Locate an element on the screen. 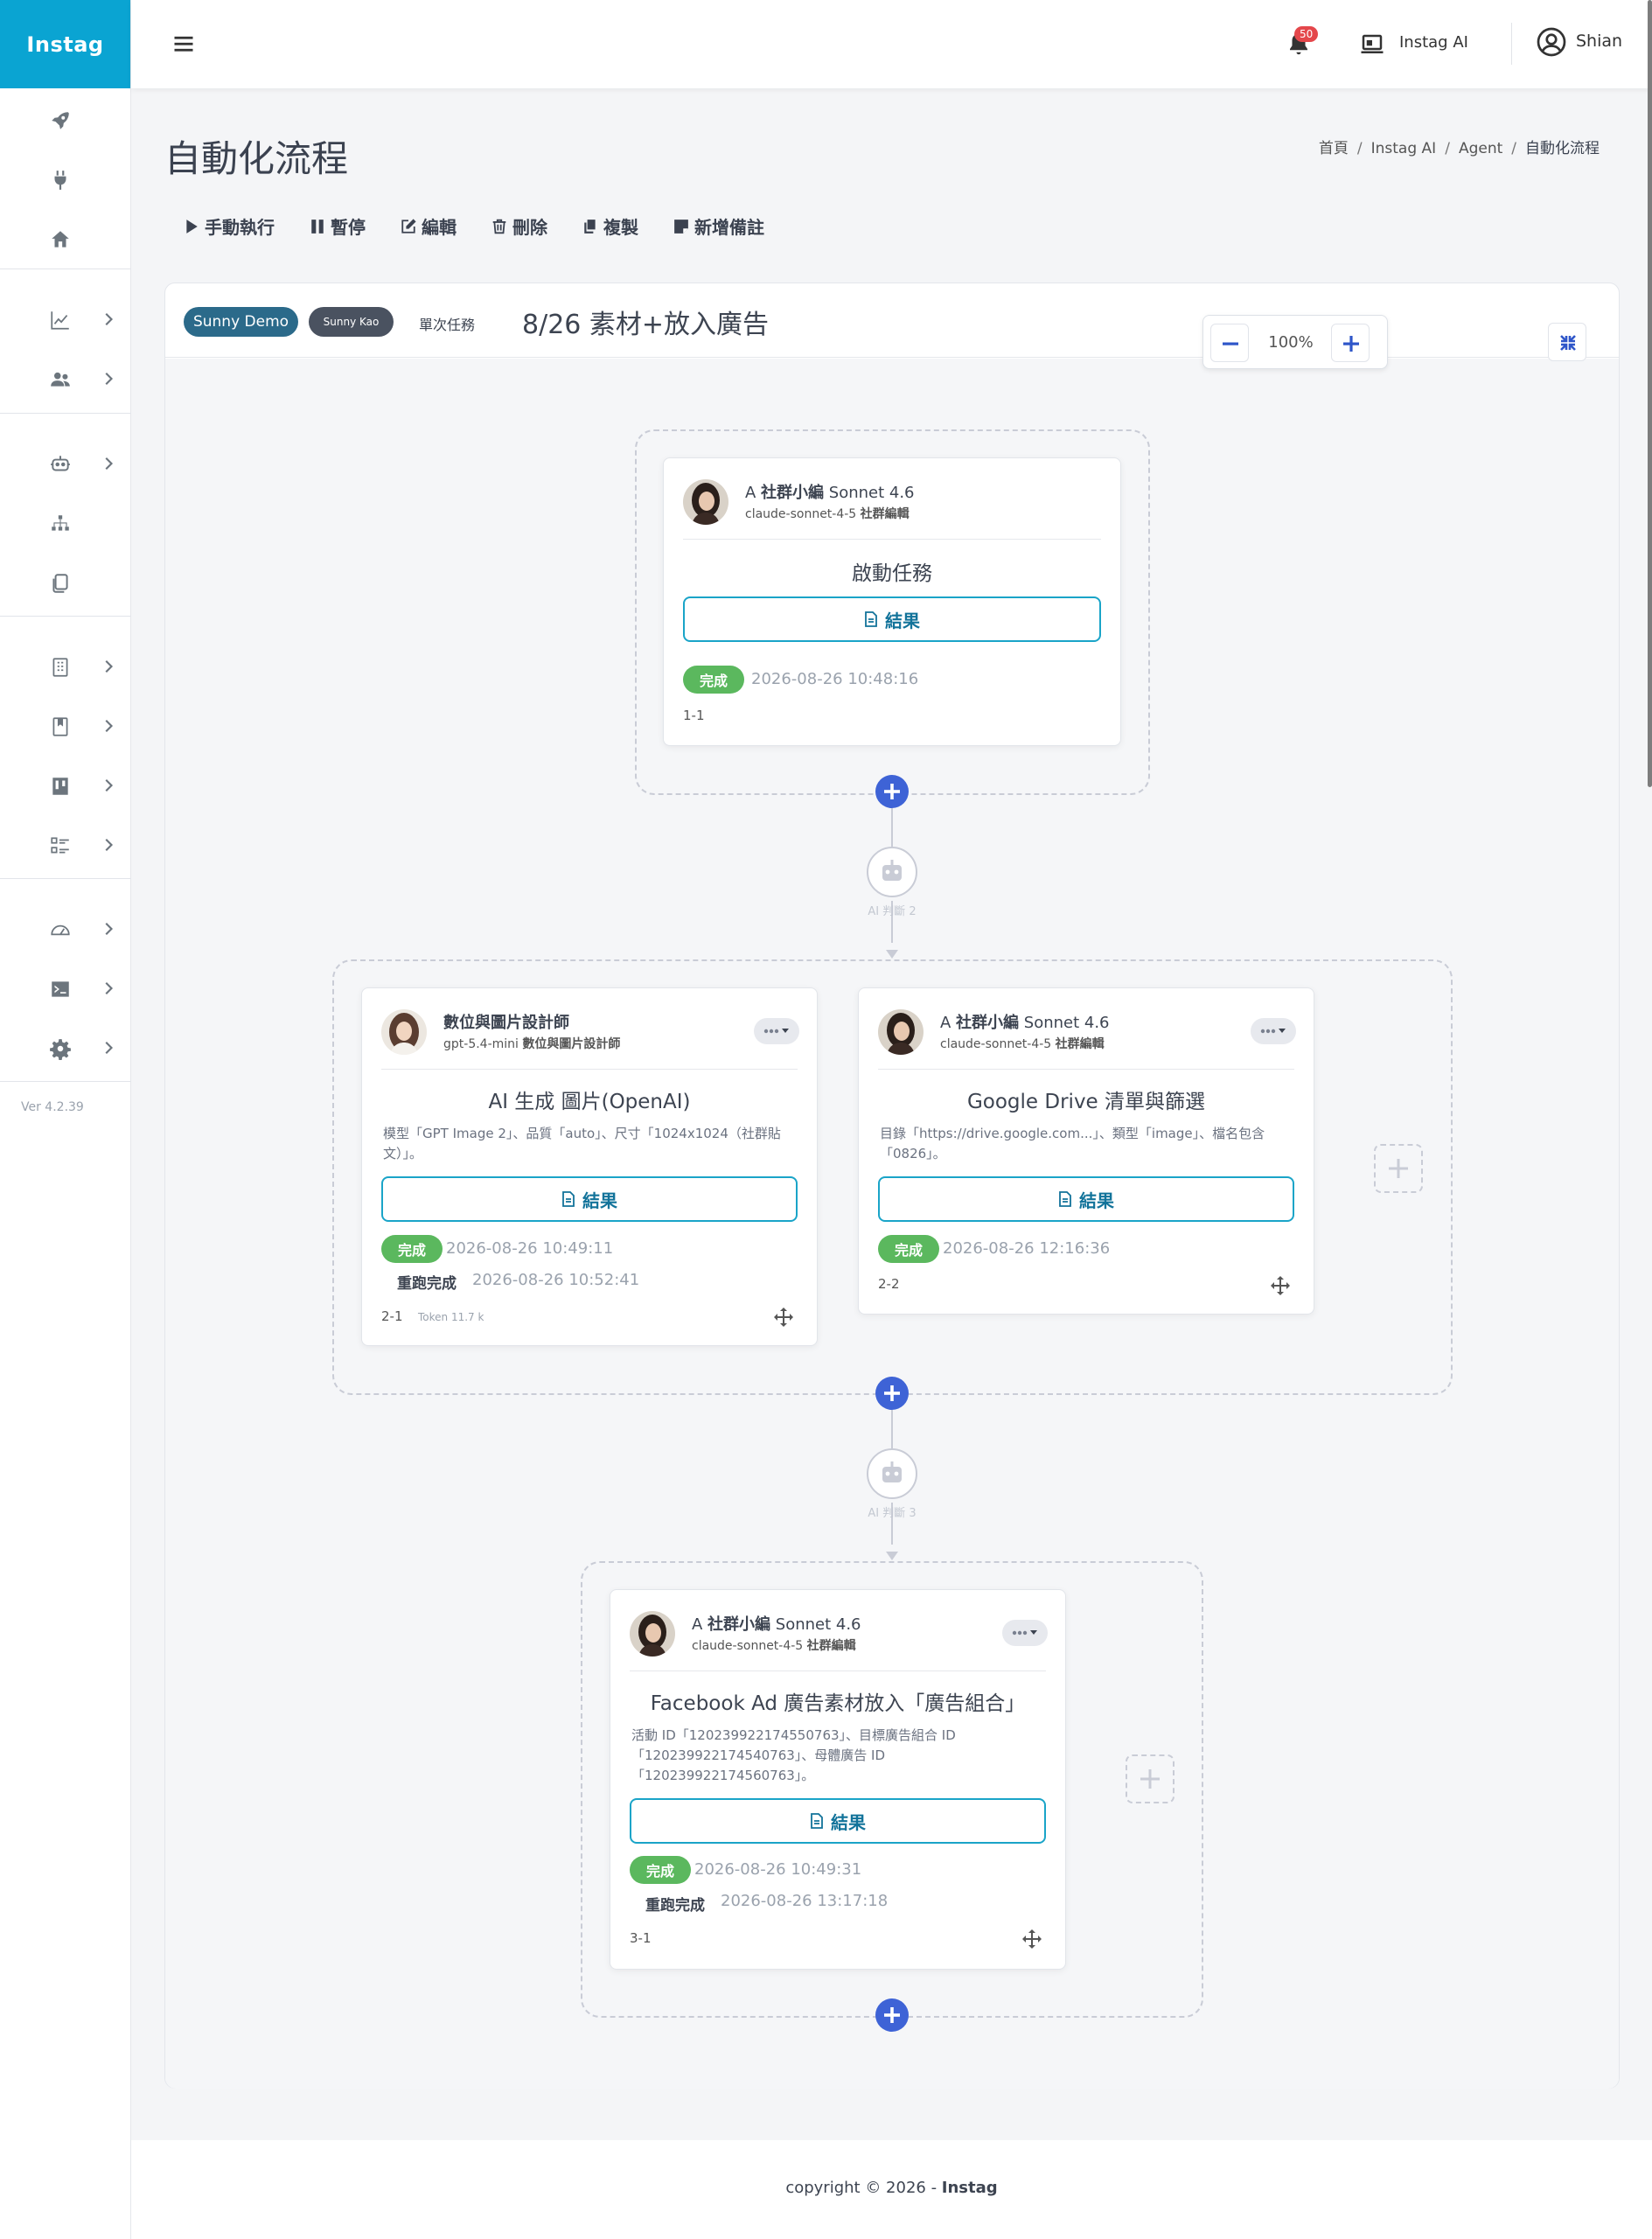 The image size is (1652, 2239). zoom-control: 100% is located at coordinates (1295, 342).